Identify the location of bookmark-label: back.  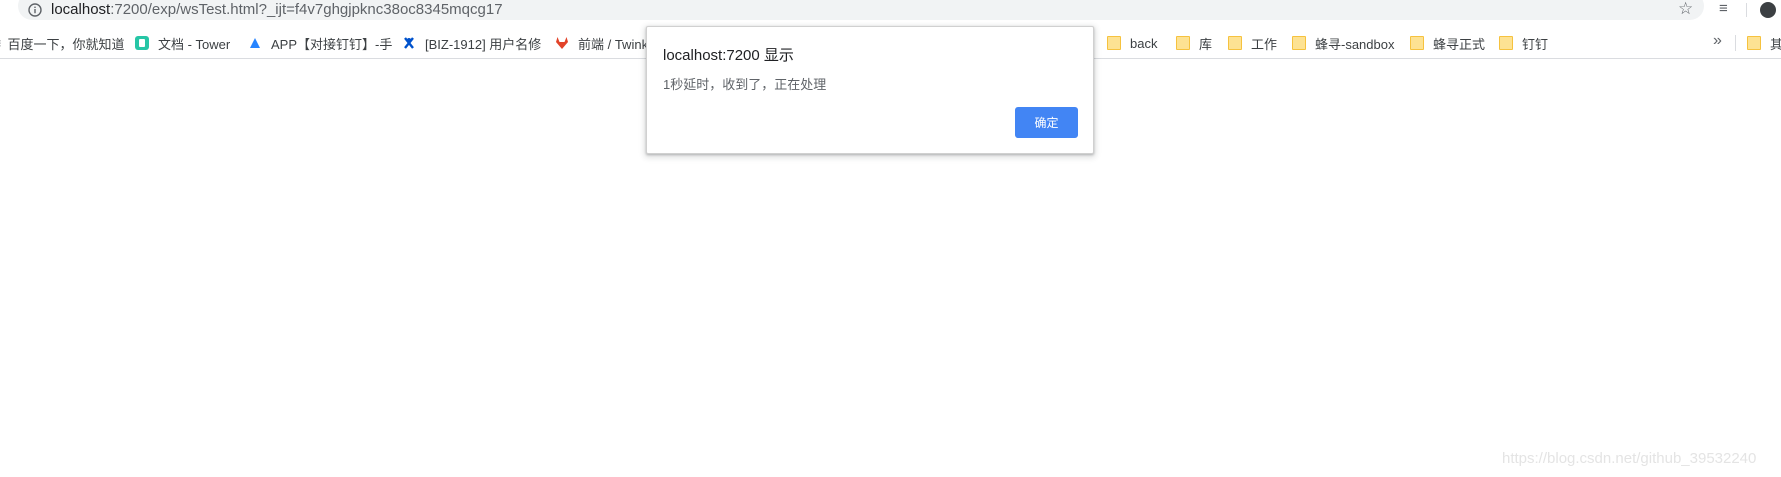
(1144, 43).